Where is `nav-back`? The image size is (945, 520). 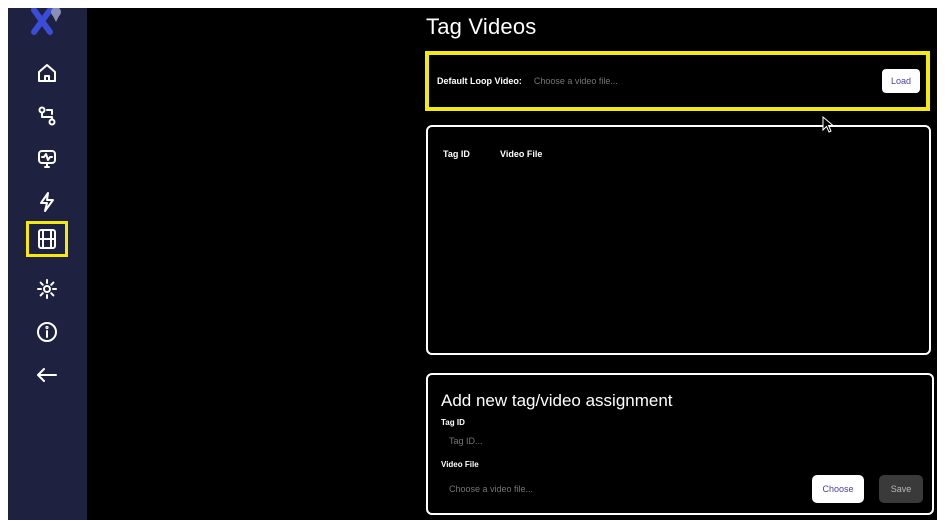
nav-back is located at coordinates (47, 375).